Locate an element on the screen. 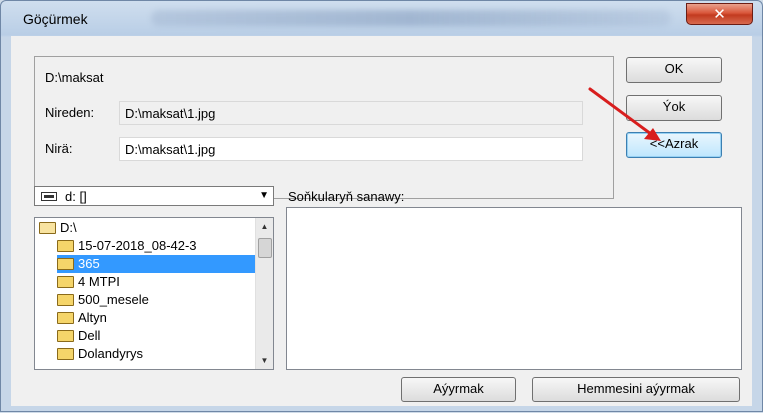  results-label: Soňkularyň sanawy: is located at coordinates (346, 196).